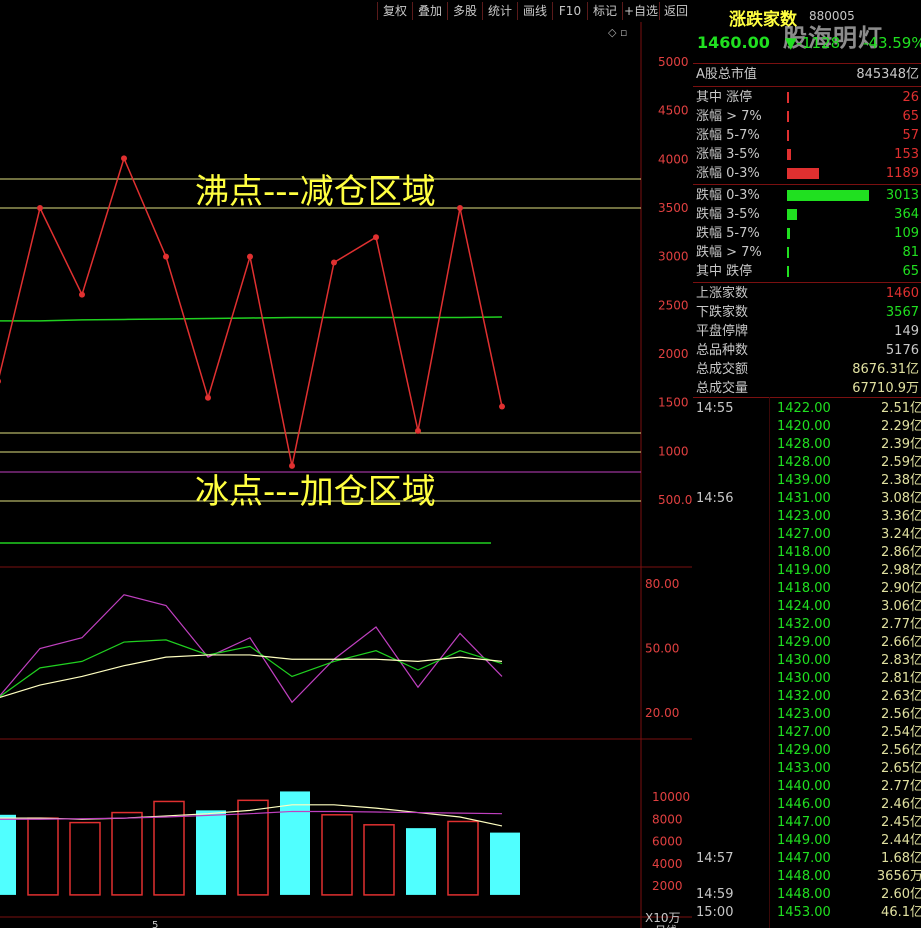 This screenshot has width=921, height=928. What do you see at coordinates (902, 293) in the screenshot?
I see `stat-row-value: 1460` at bounding box center [902, 293].